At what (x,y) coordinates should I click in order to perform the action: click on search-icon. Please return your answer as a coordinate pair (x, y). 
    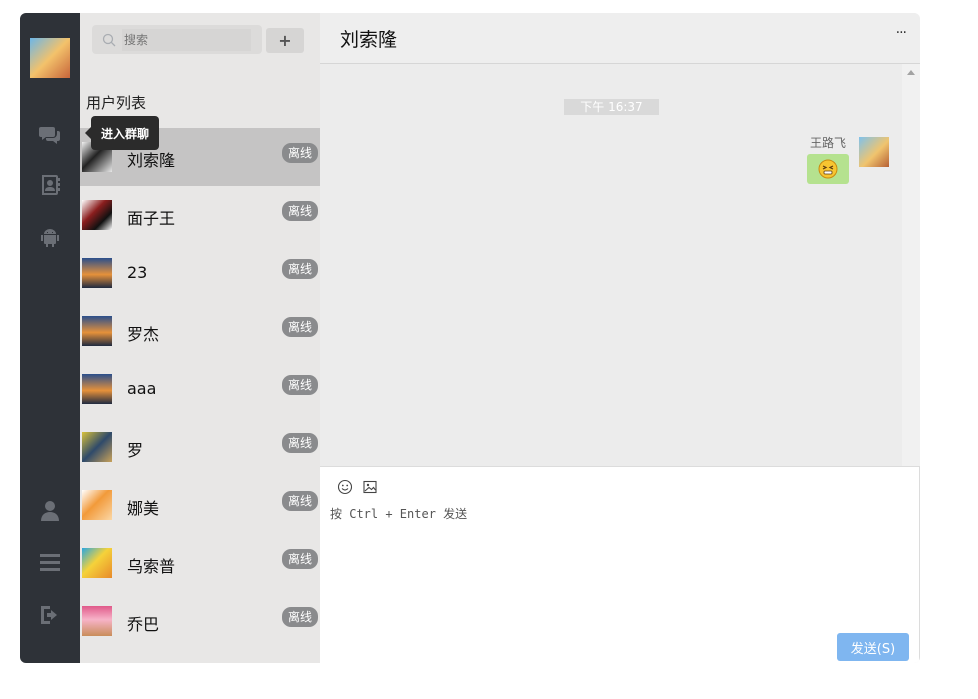
    Looking at the image, I should click on (109, 40).